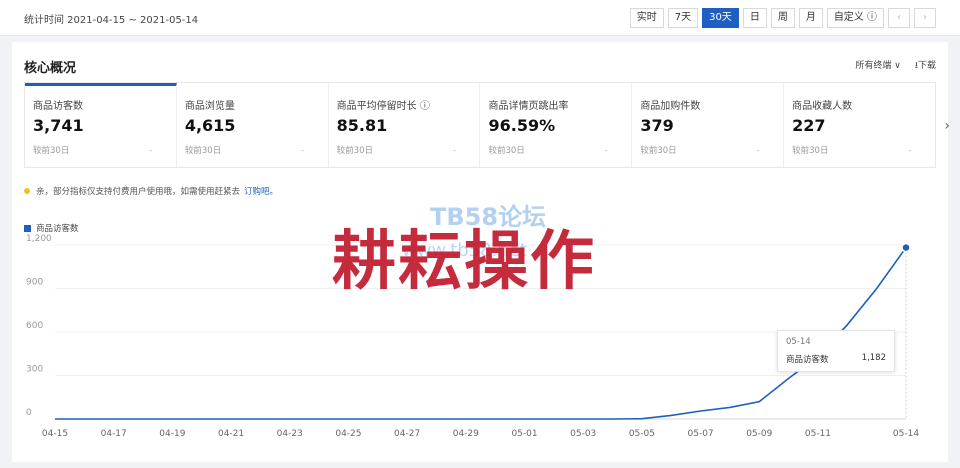 This screenshot has width=960, height=468. What do you see at coordinates (39, 239) in the screenshot?
I see `y-tick-label: 1,200` at bounding box center [39, 239].